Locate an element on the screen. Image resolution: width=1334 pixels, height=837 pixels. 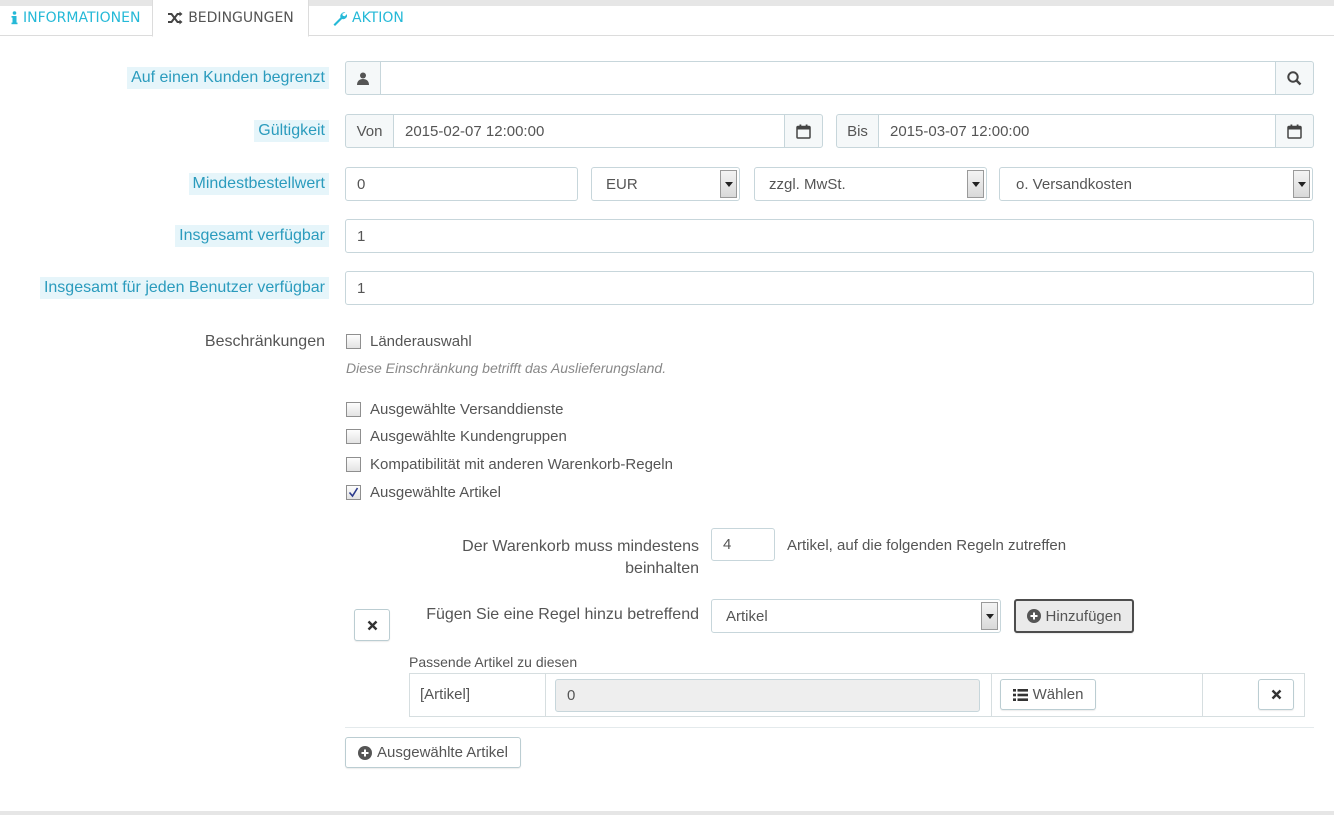
wrench-icon is located at coordinates (339, 18).